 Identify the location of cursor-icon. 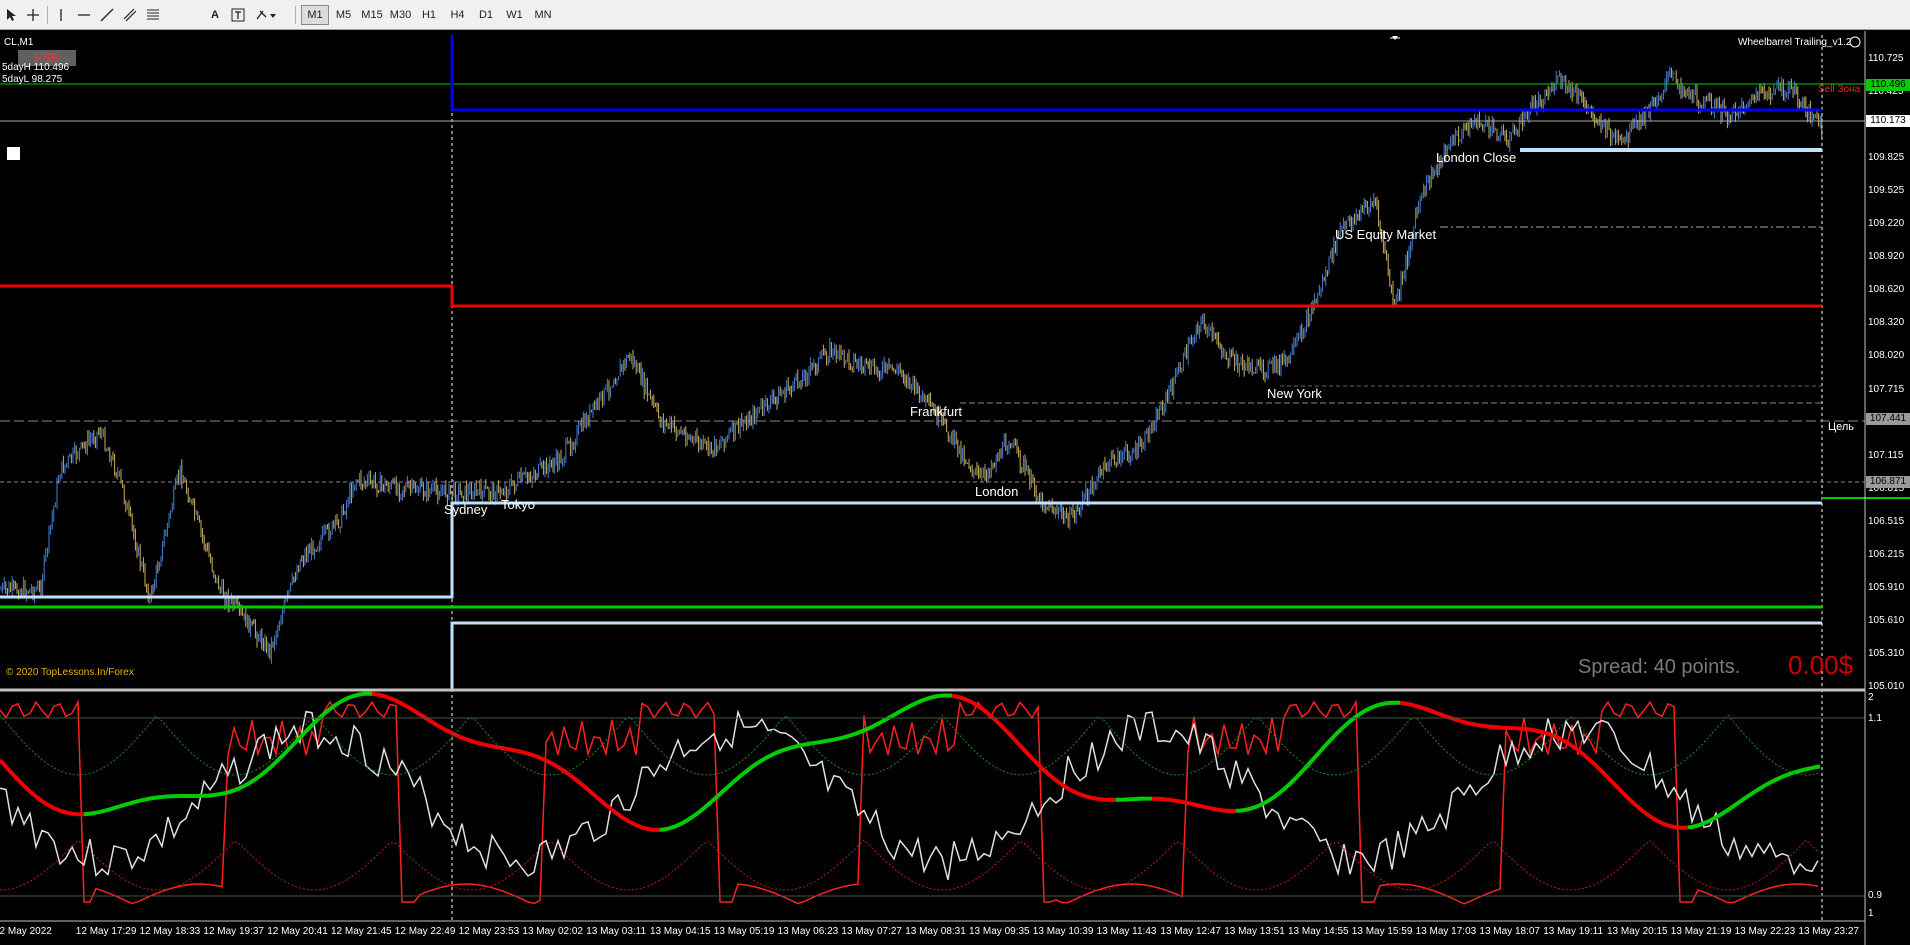
(11, 15).